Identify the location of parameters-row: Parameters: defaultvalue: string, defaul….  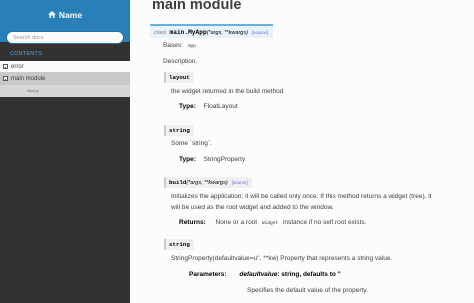
(265, 274).